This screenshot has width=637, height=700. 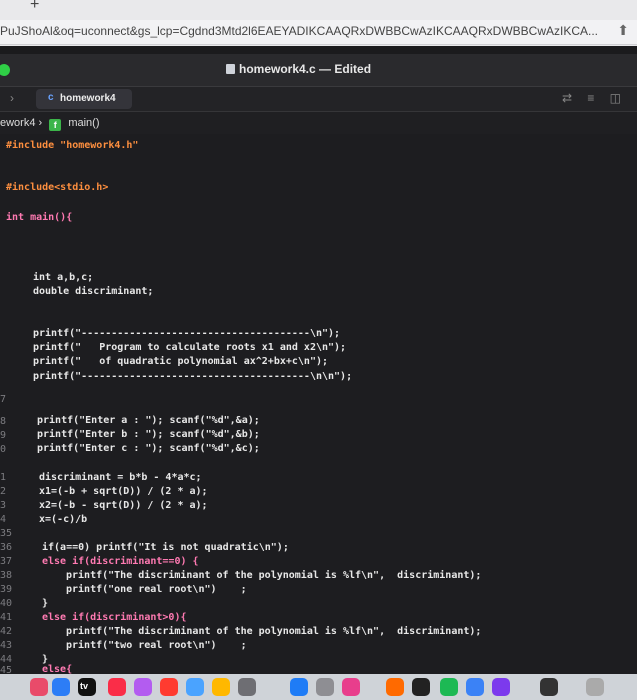 What do you see at coordinates (3, 421) in the screenshot?
I see `line-number: 8` at bounding box center [3, 421].